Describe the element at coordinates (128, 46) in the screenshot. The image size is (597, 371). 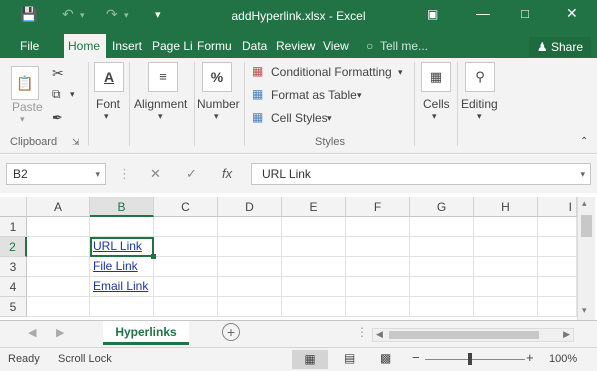
I see `tab-insert: Insert` at that location.